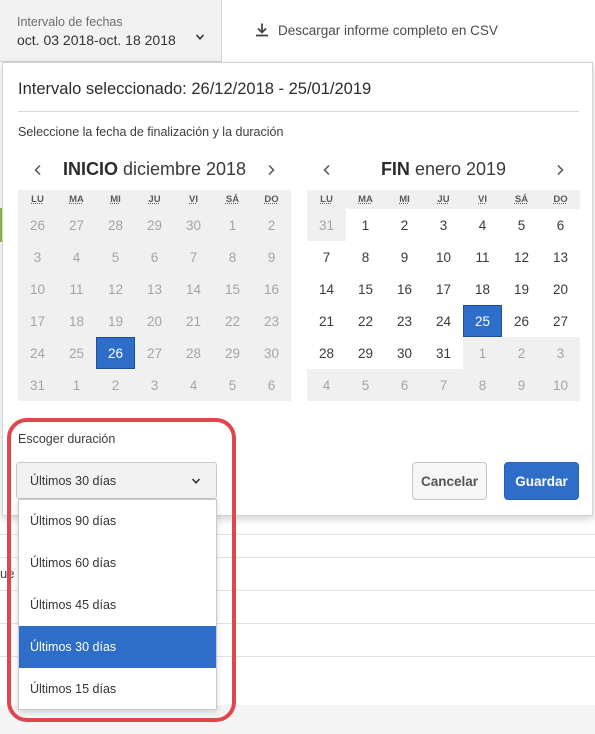 Image resolution: width=595 pixels, height=734 pixels. What do you see at coordinates (117, 563) in the screenshot?
I see `duration-option: Últimos 60 días` at bounding box center [117, 563].